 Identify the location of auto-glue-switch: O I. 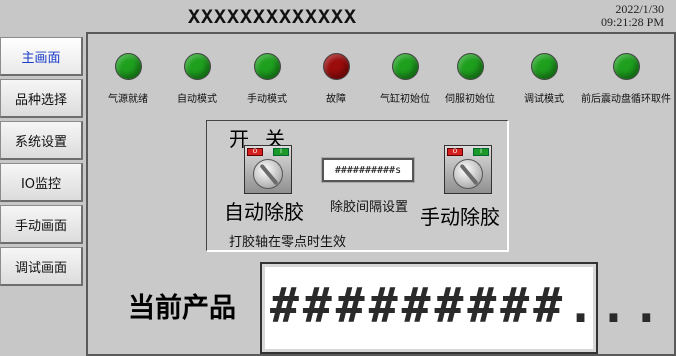
(268, 169).